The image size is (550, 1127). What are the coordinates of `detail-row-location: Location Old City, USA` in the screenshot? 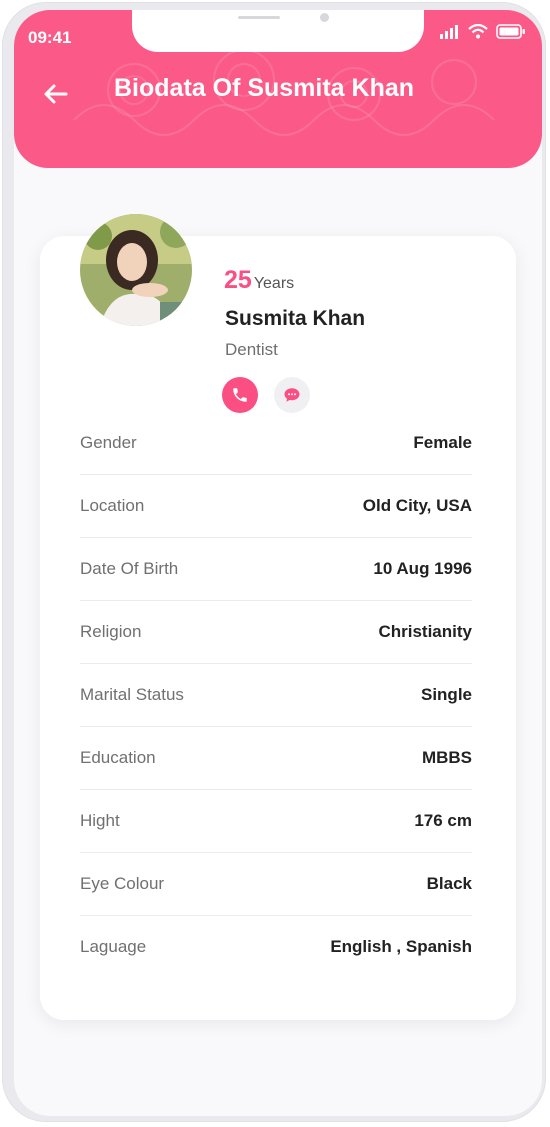 It's located at (276, 506).